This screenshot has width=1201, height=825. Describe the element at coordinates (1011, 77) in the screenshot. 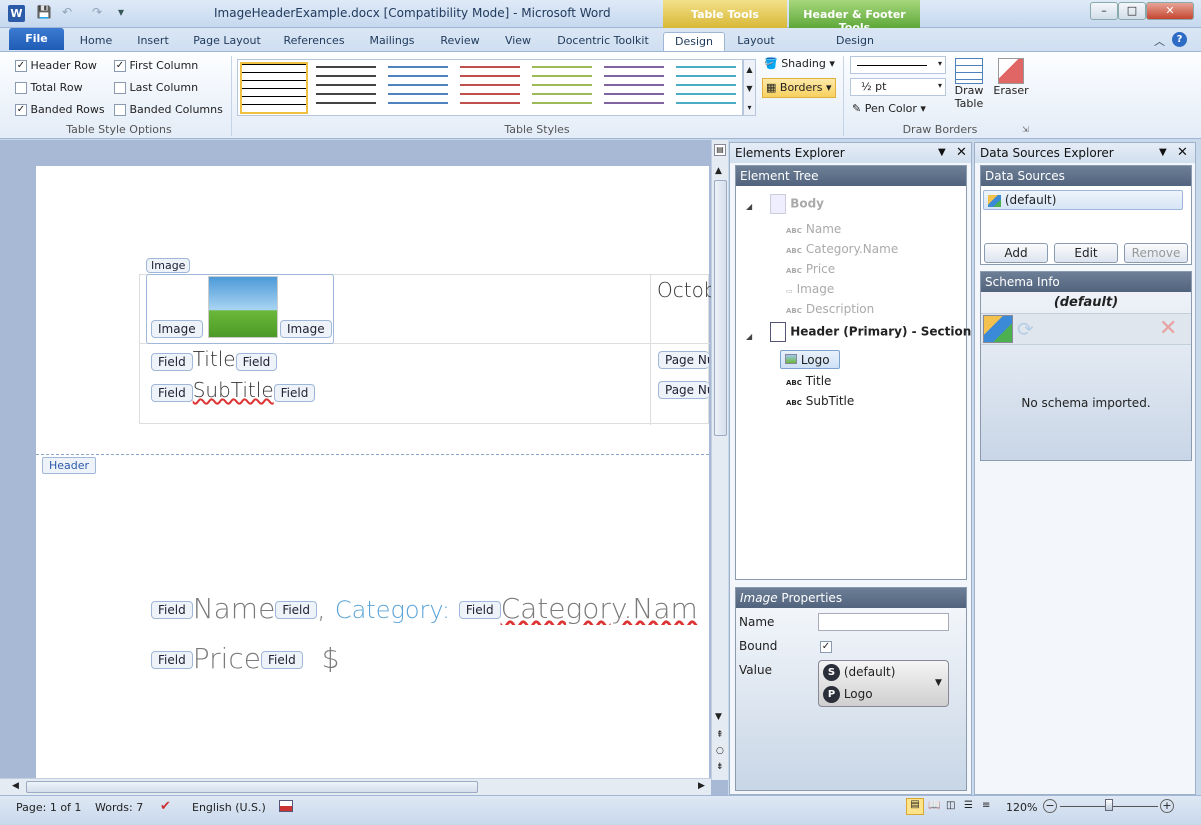

I see `eraser-button: Eraser` at that location.